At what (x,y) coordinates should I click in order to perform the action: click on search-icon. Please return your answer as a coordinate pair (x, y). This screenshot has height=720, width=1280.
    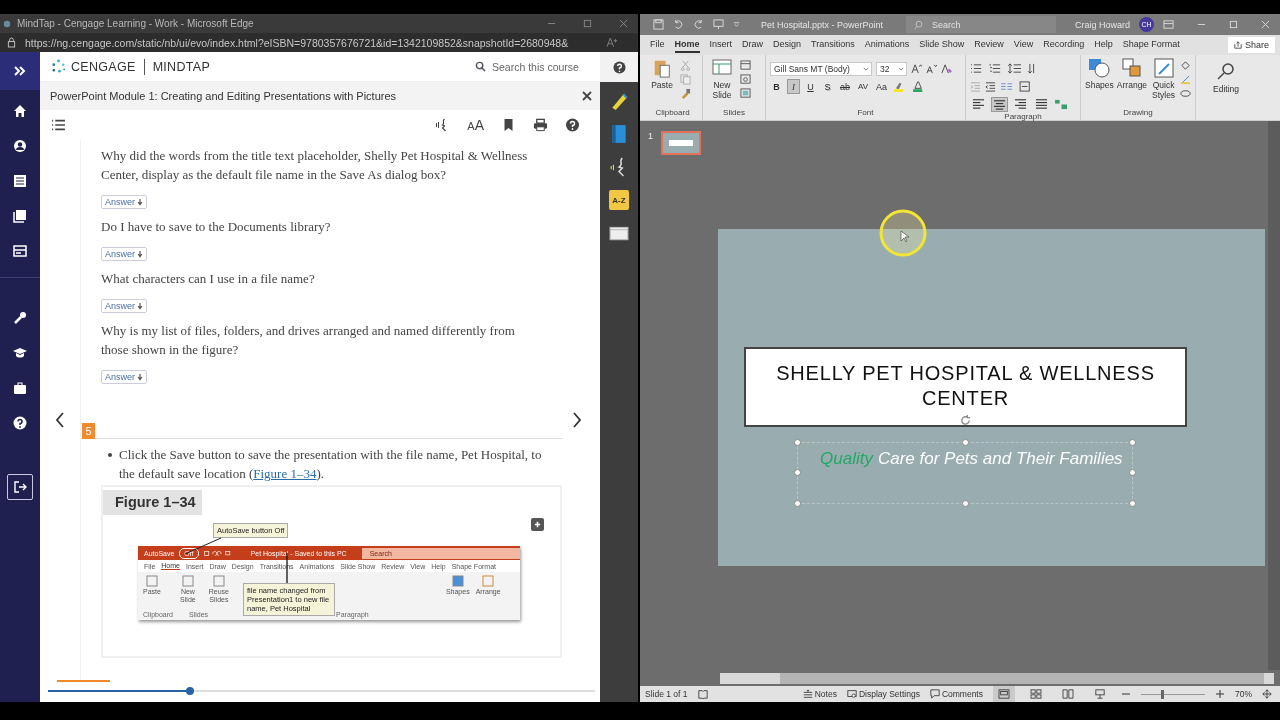
    Looking at the image, I should click on (480, 66).